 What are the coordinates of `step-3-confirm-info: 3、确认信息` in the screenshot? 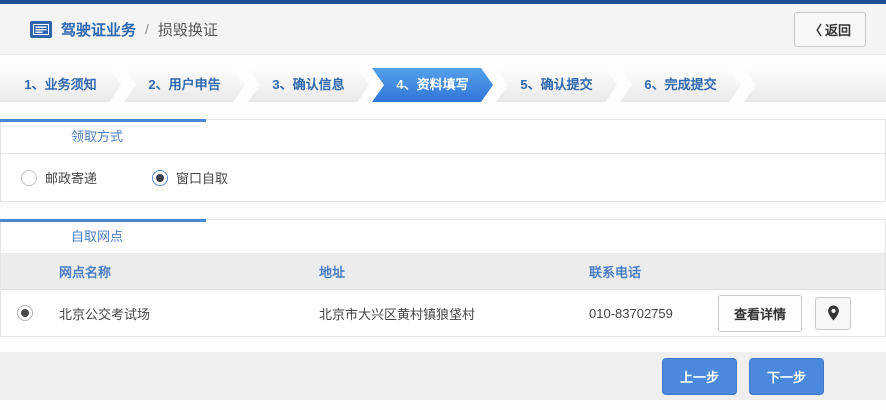 It's located at (308, 85).